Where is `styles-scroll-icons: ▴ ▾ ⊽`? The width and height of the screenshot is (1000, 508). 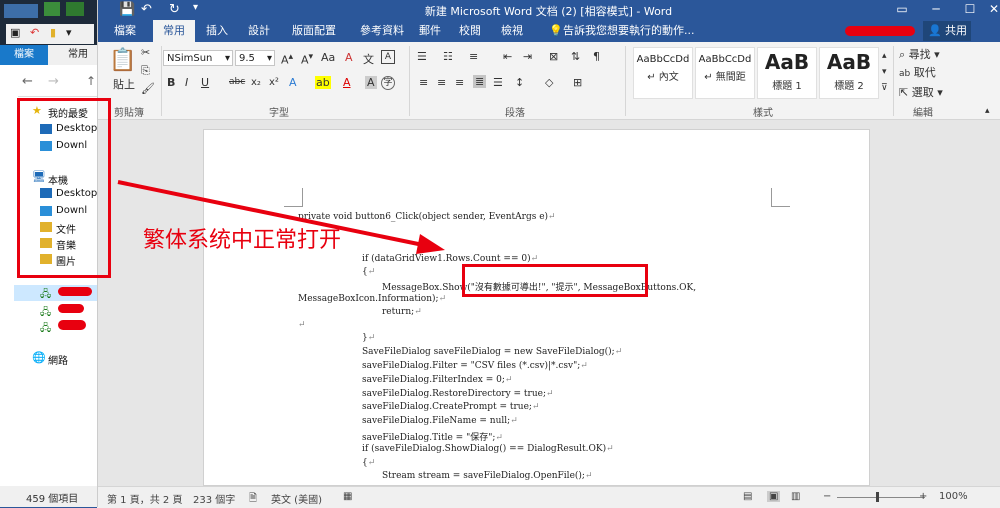
styles-scroll-icons: ▴ ▾ ⊽ is located at coordinates (884, 72).